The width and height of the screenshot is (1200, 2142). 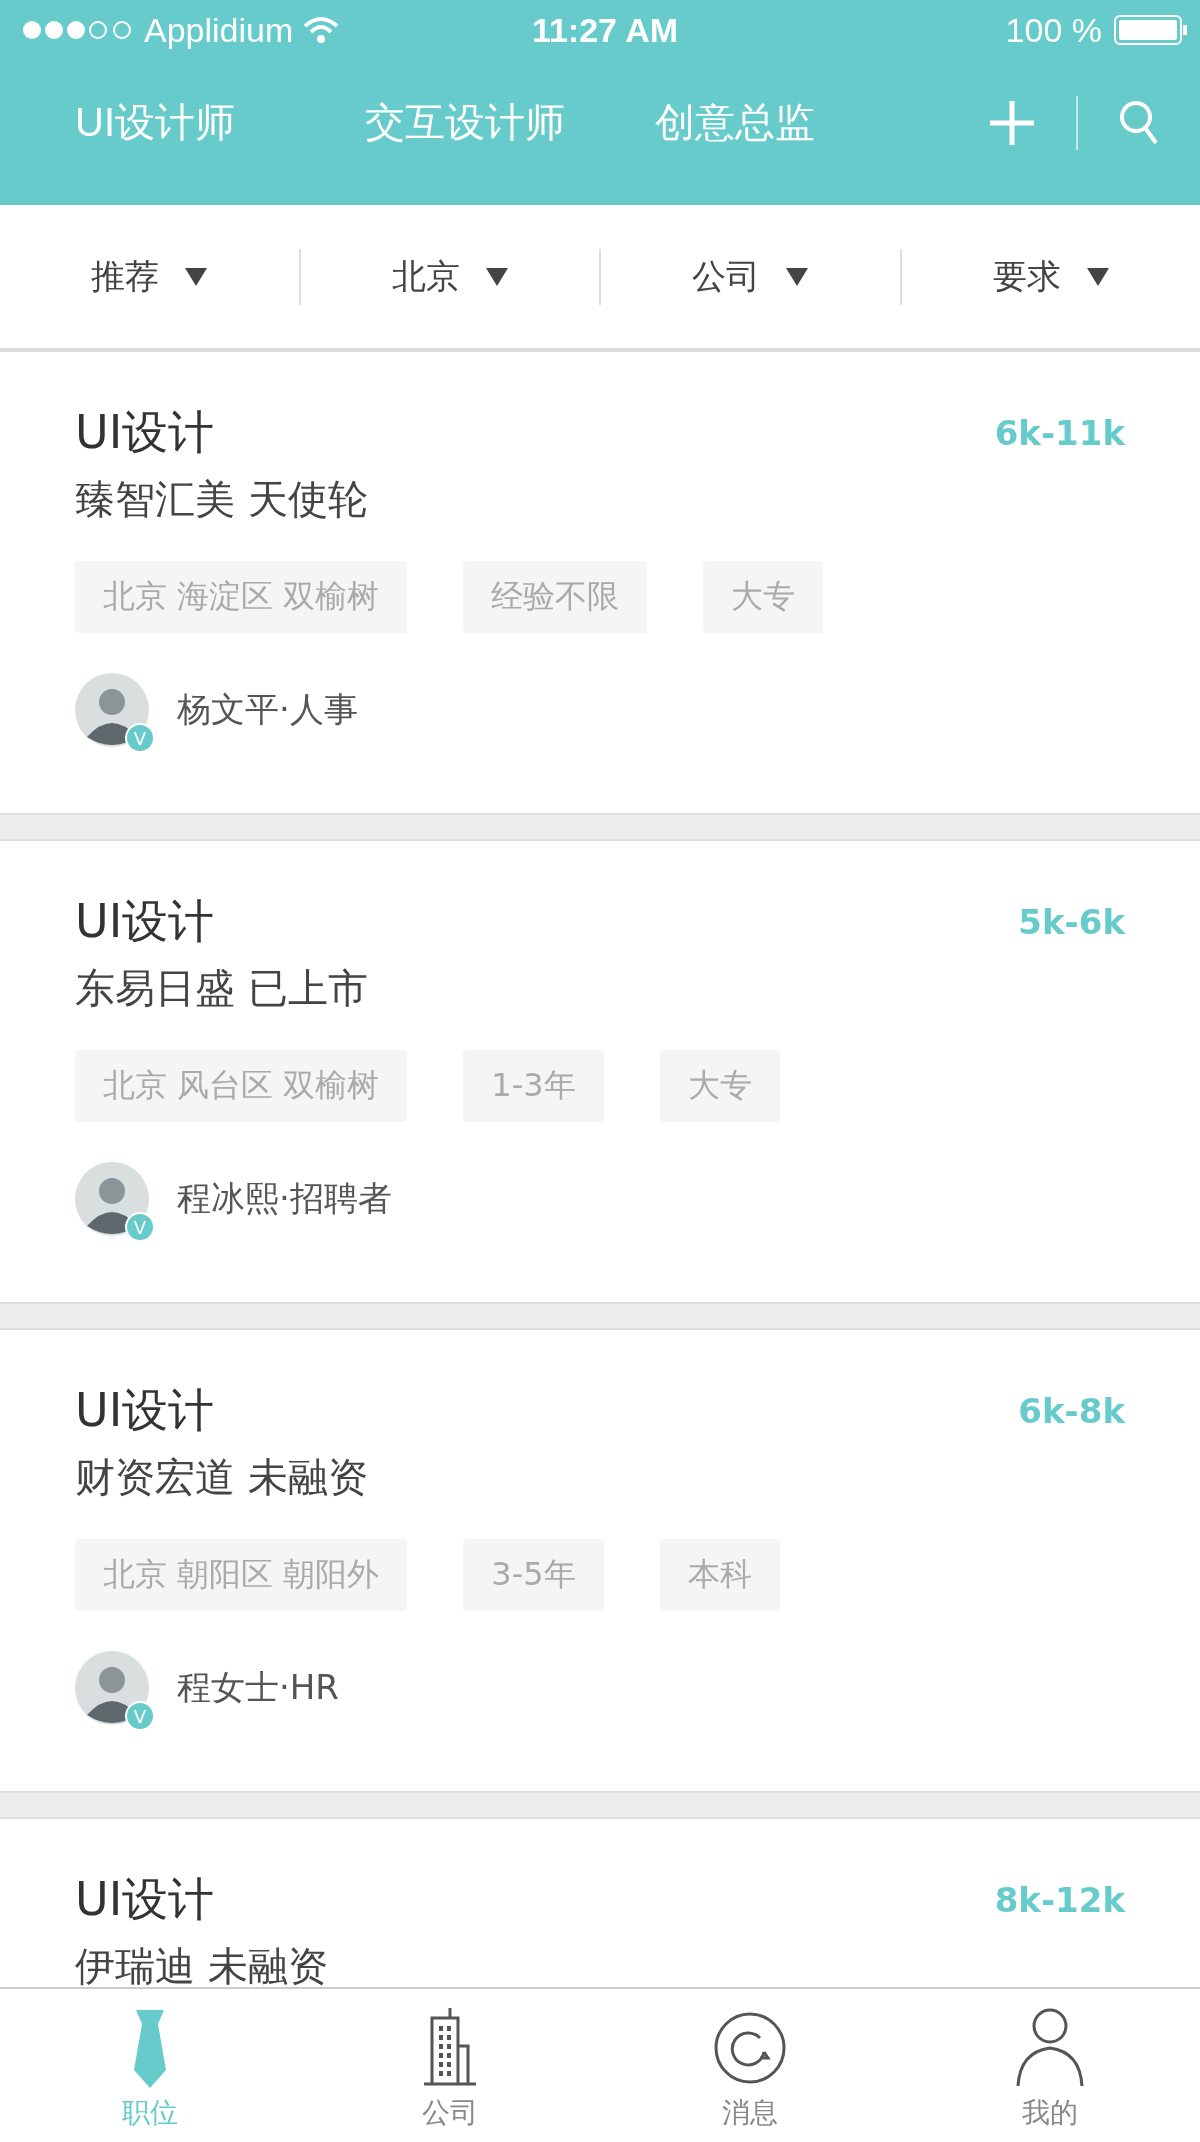 I want to click on job-tag: 北京 风台区 双榆树, so click(x=241, y=1086).